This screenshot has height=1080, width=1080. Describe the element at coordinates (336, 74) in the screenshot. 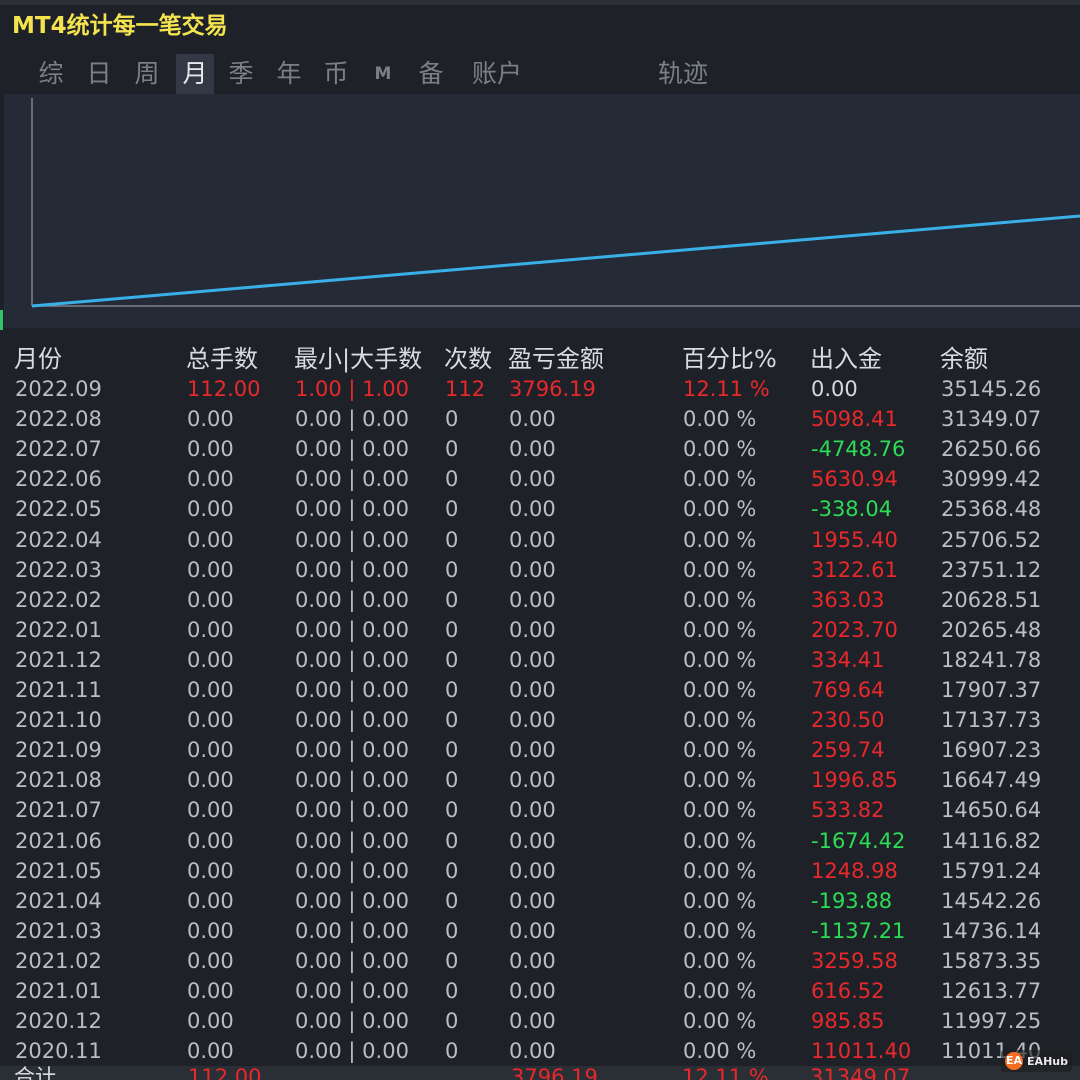

I see `tab-6: 币` at that location.